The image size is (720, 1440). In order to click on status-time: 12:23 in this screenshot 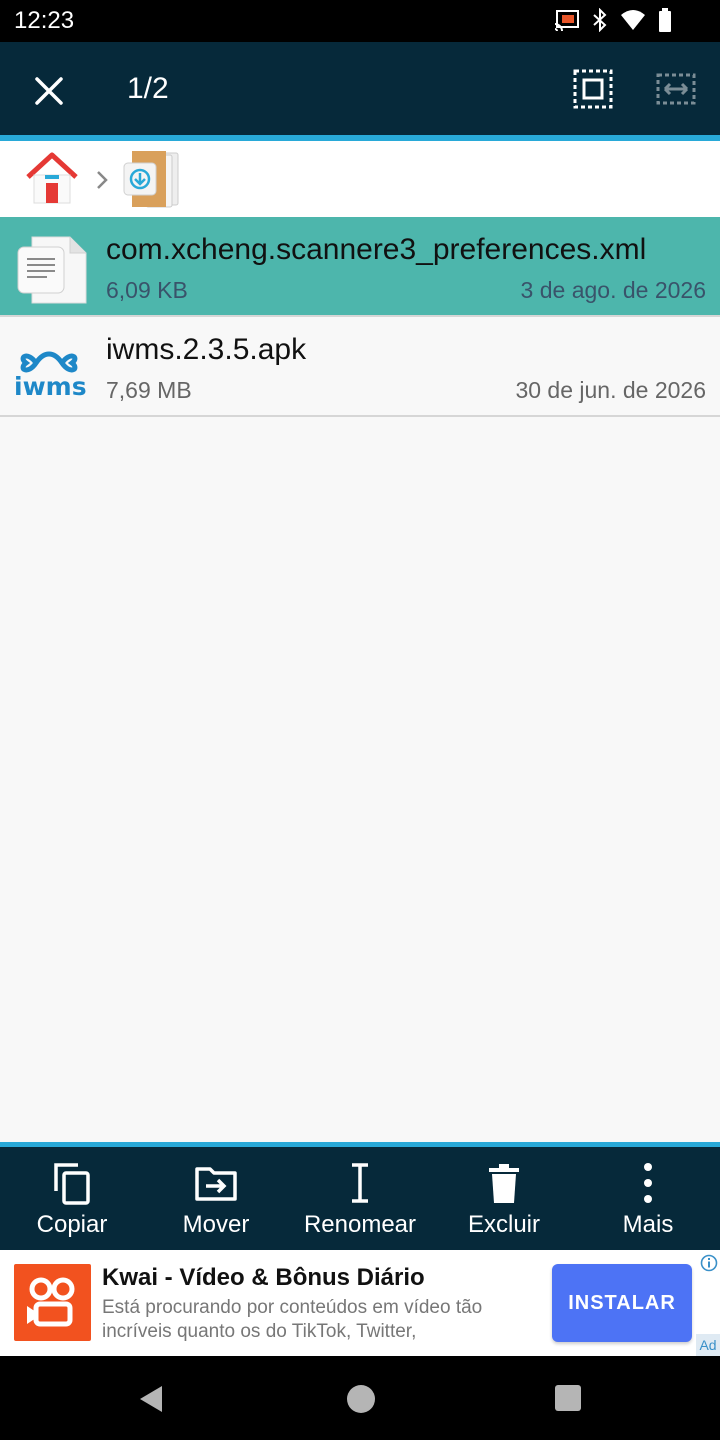, I will do `click(44, 20)`.